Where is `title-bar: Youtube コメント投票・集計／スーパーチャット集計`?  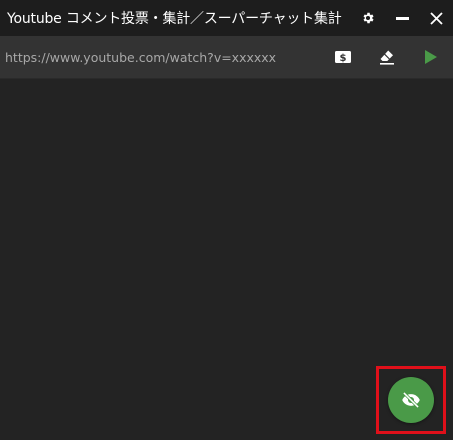
title-bar: Youtube コメント投票・集計／スーパーチャット集計 is located at coordinates (226, 18).